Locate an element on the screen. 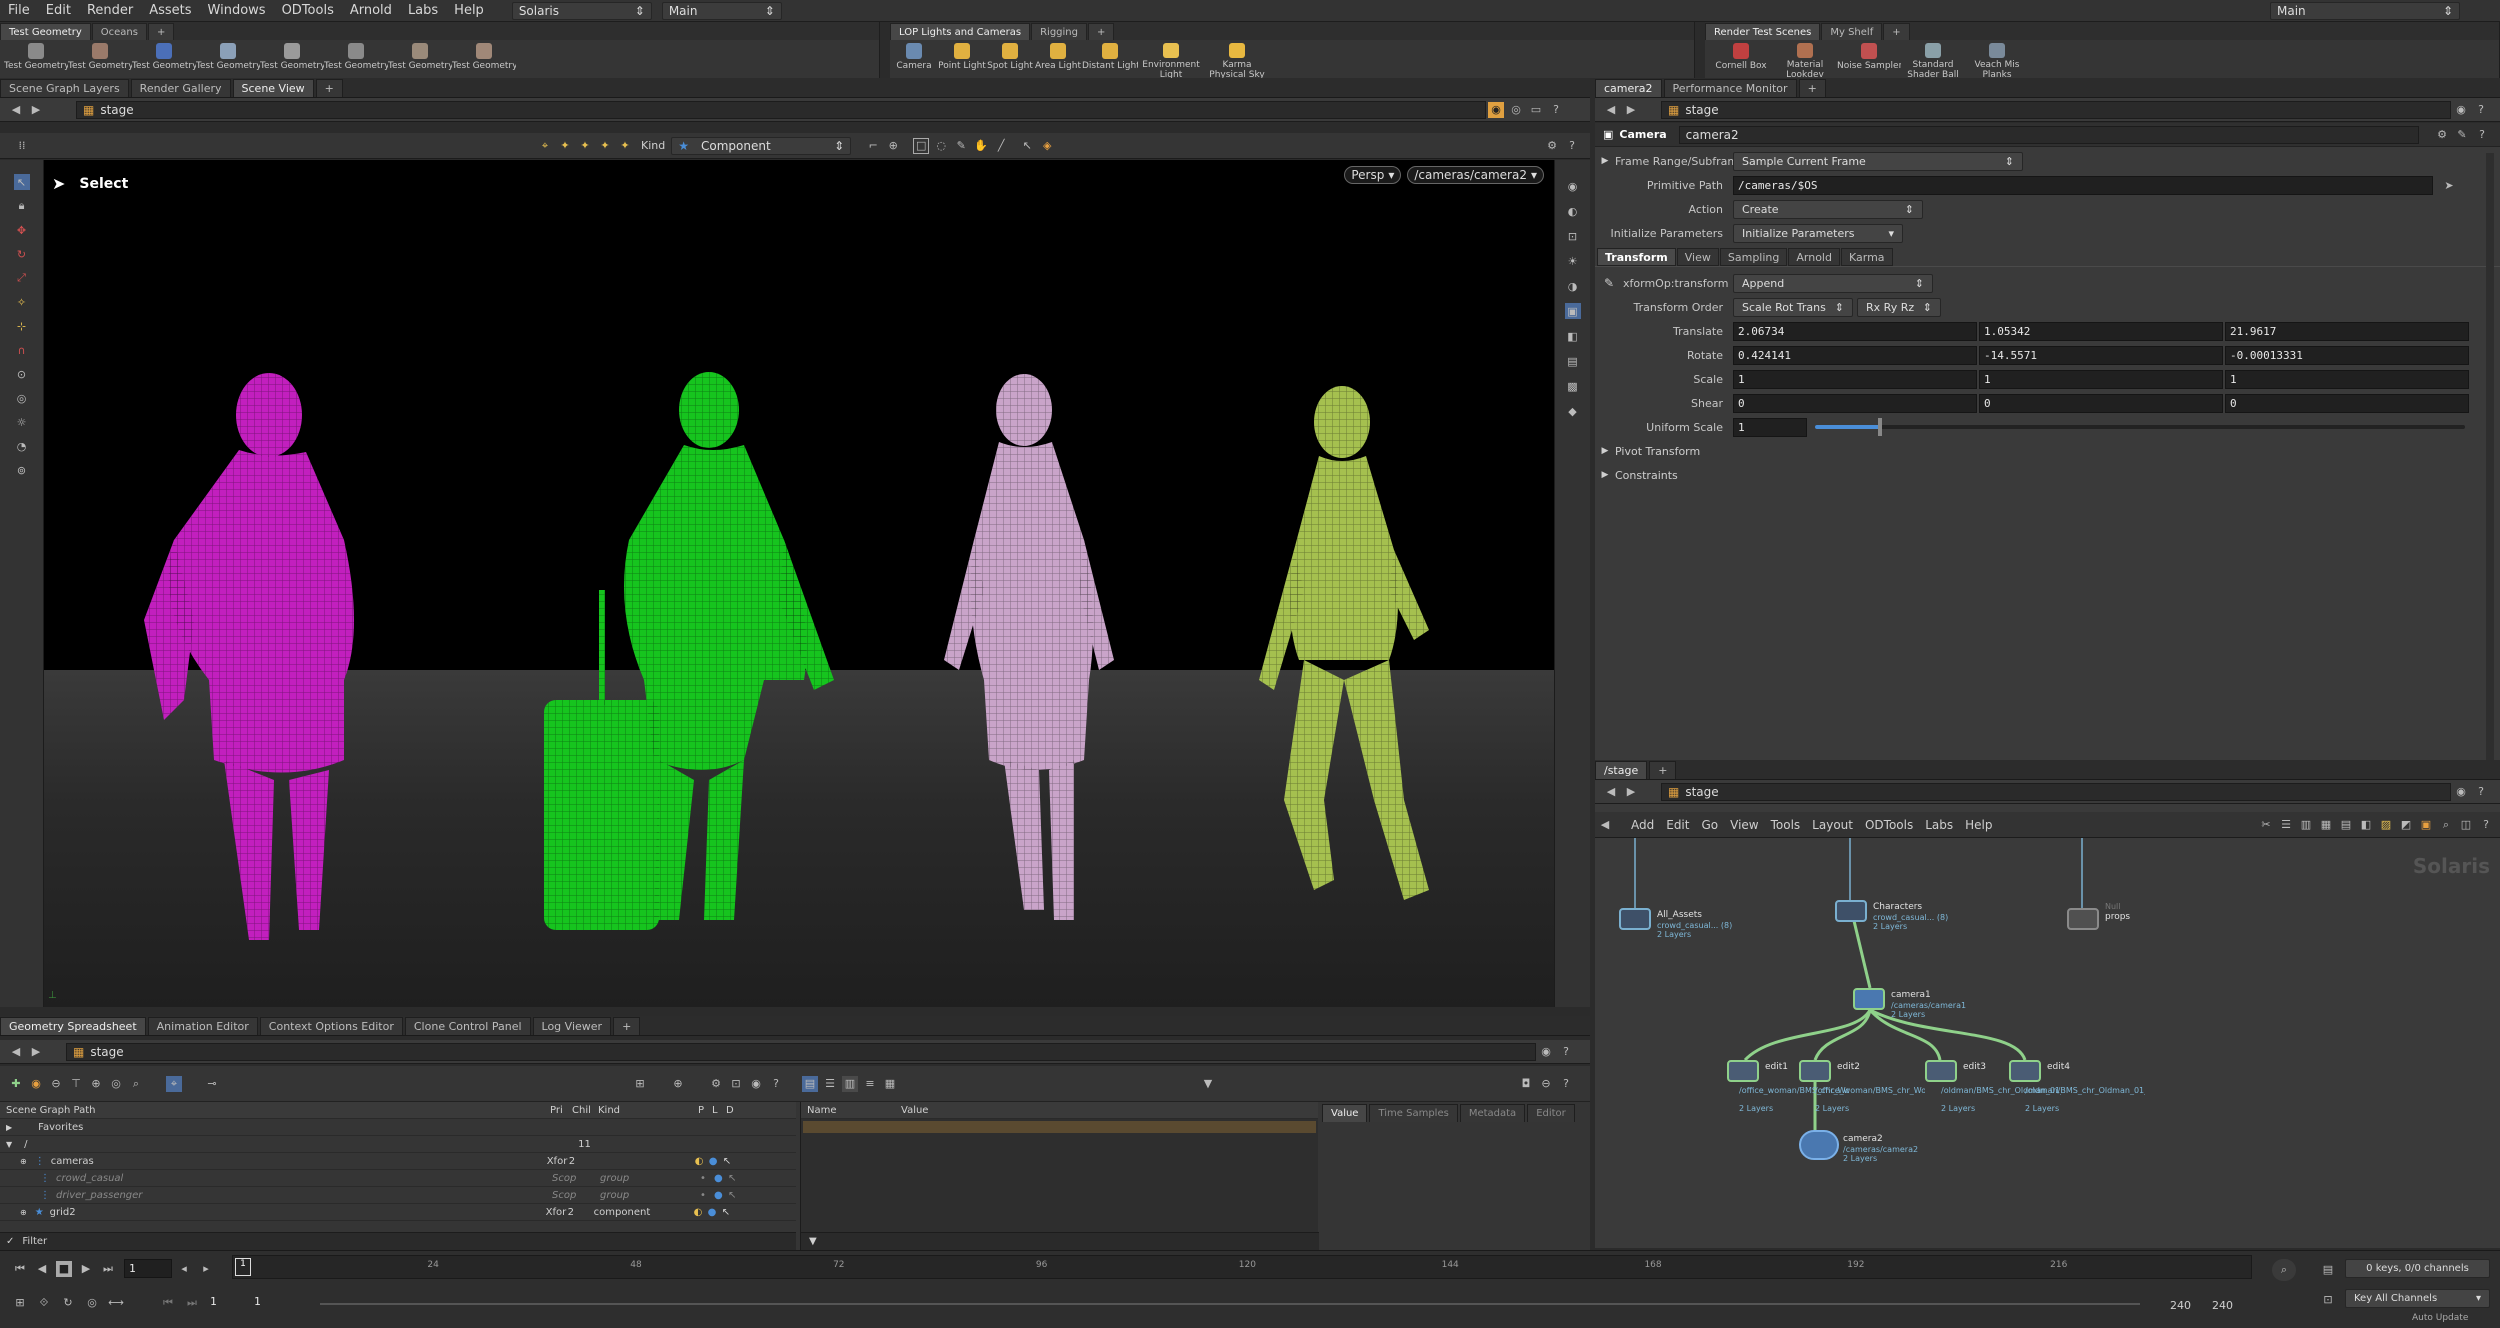  tool-cornell-box: Cornell Box is located at coordinates (1741, 60).